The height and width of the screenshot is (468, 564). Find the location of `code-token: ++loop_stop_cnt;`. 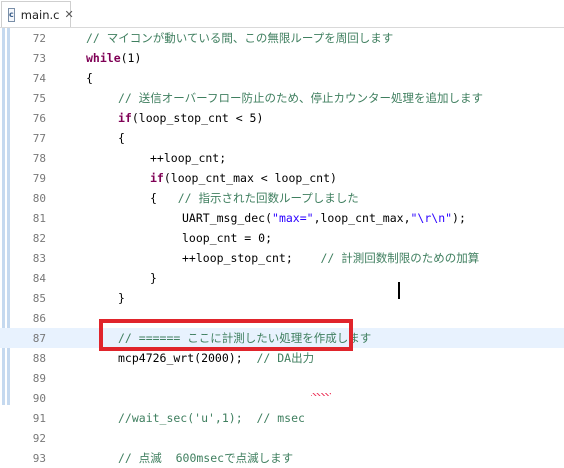

code-token: ++loop_stop_cnt; is located at coordinates (251, 258).